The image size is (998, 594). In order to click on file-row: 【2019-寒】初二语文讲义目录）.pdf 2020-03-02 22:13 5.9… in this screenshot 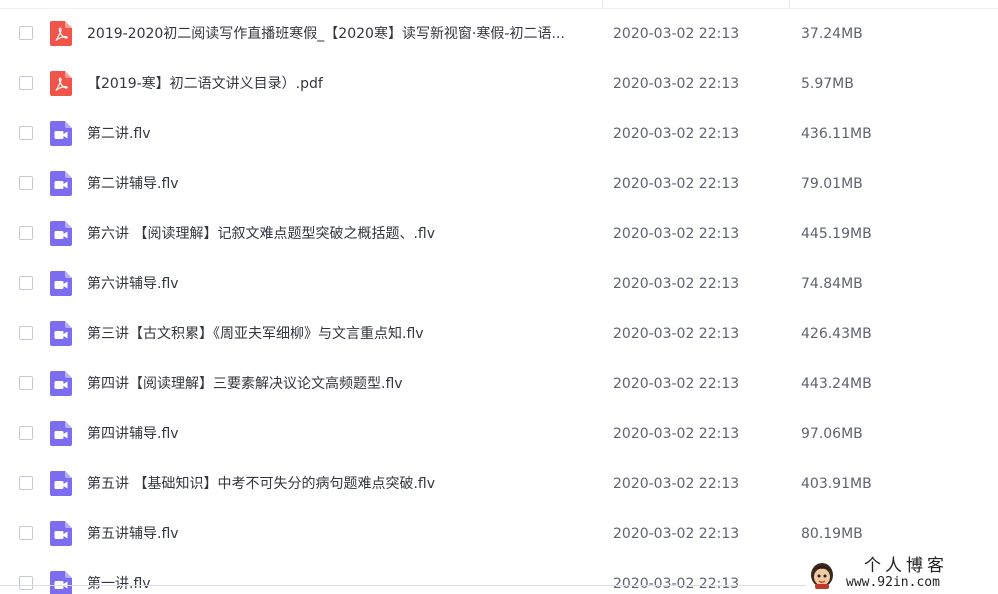, I will do `click(499, 84)`.